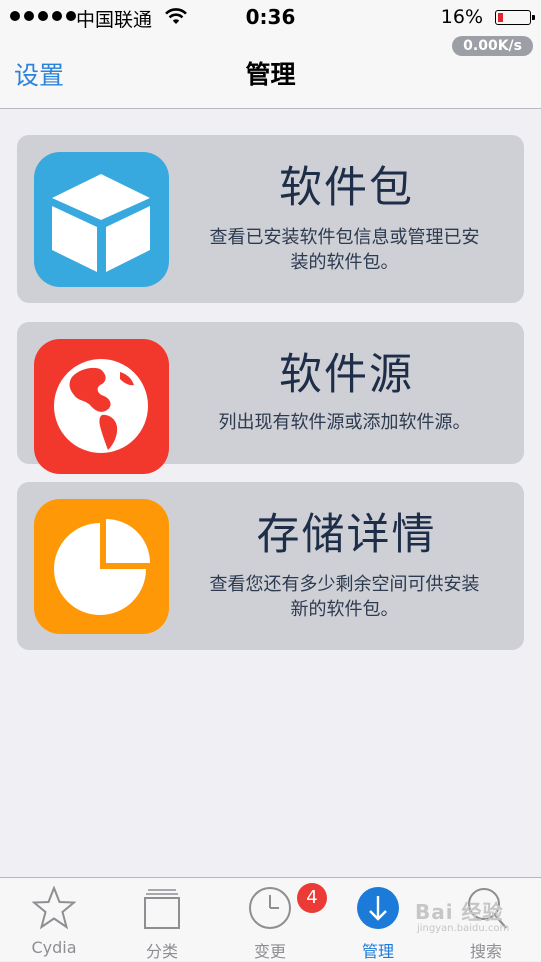 Image resolution: width=541 pixels, height=962 pixels. What do you see at coordinates (54, 947) in the screenshot?
I see `tab-label: Cydia` at bounding box center [54, 947].